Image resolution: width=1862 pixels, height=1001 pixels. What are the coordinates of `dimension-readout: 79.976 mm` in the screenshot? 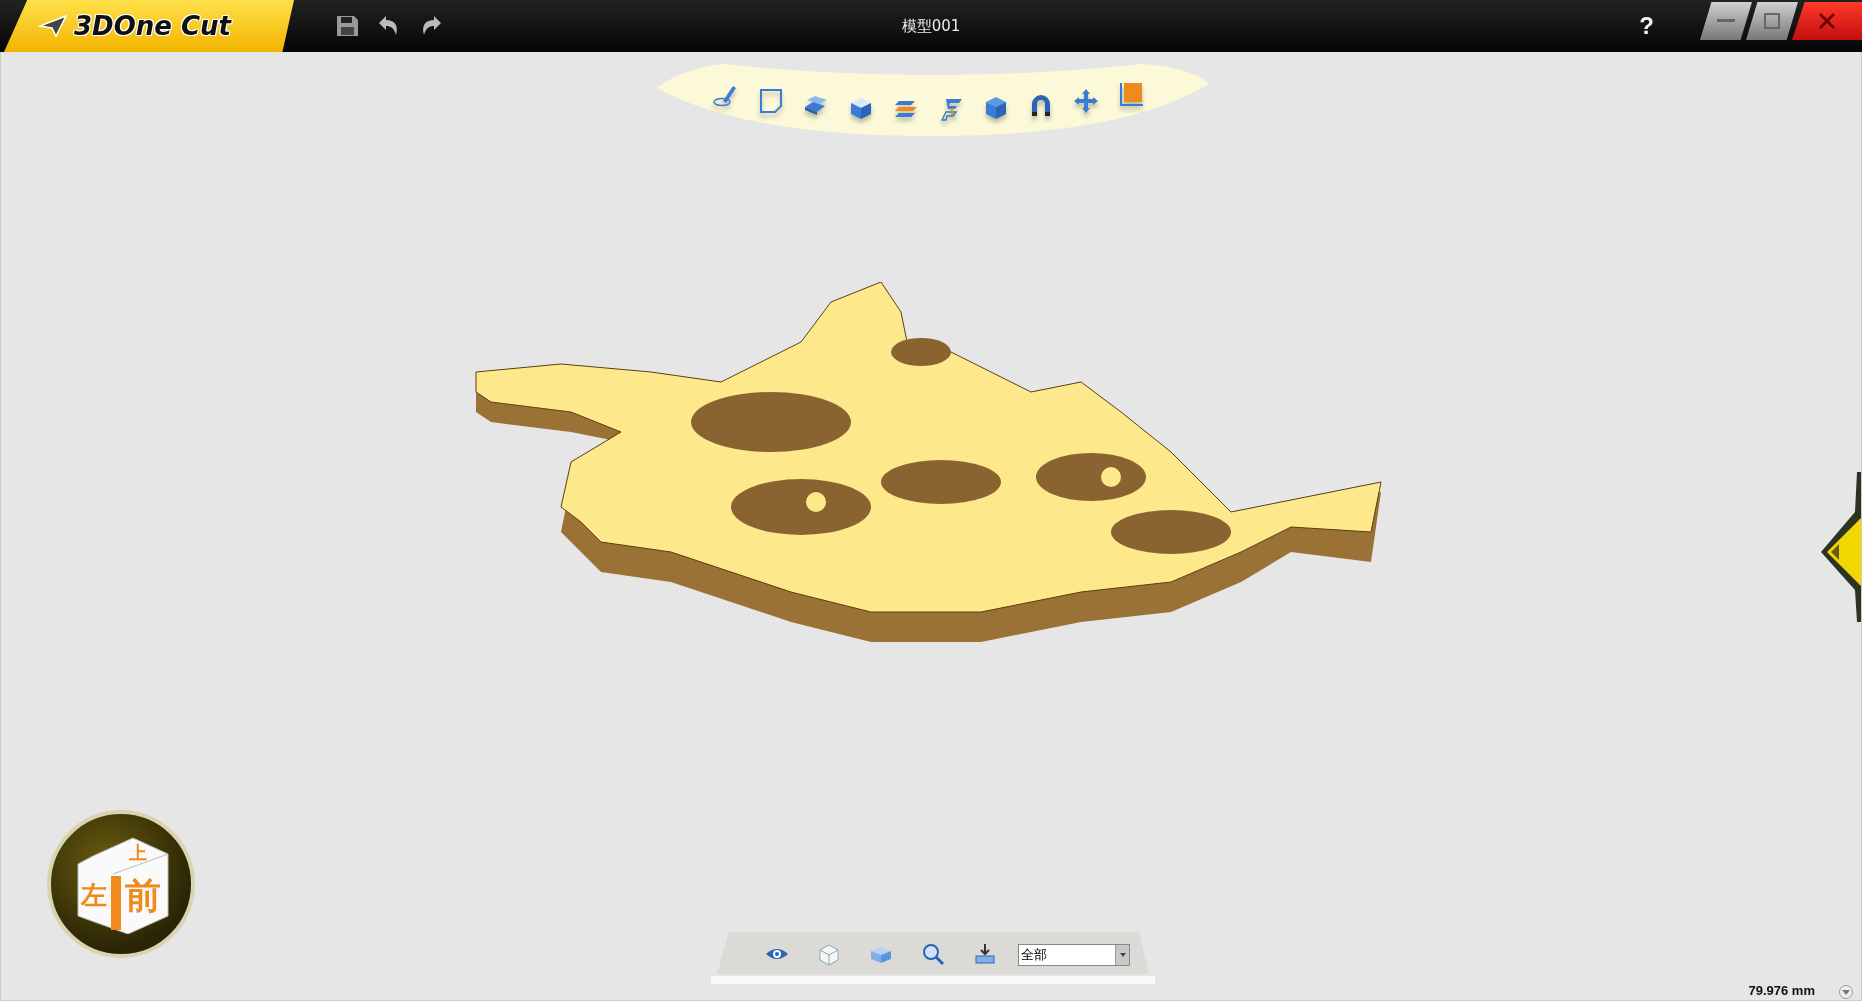 It's located at (1781, 990).